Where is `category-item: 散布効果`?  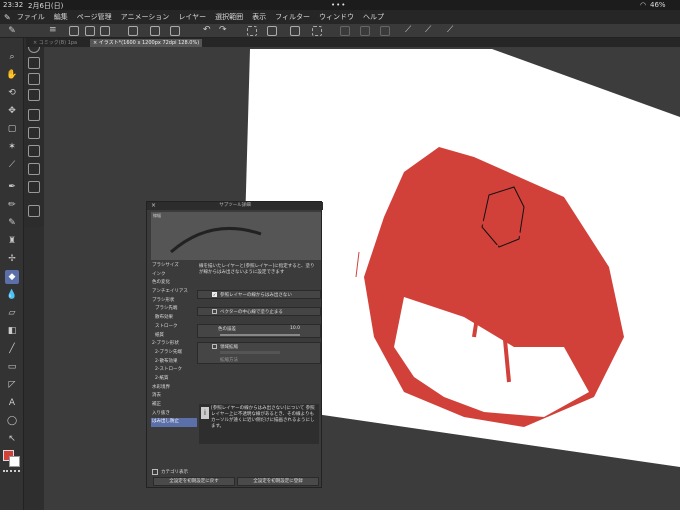 category-item: 散布効果 is located at coordinates (174, 318).